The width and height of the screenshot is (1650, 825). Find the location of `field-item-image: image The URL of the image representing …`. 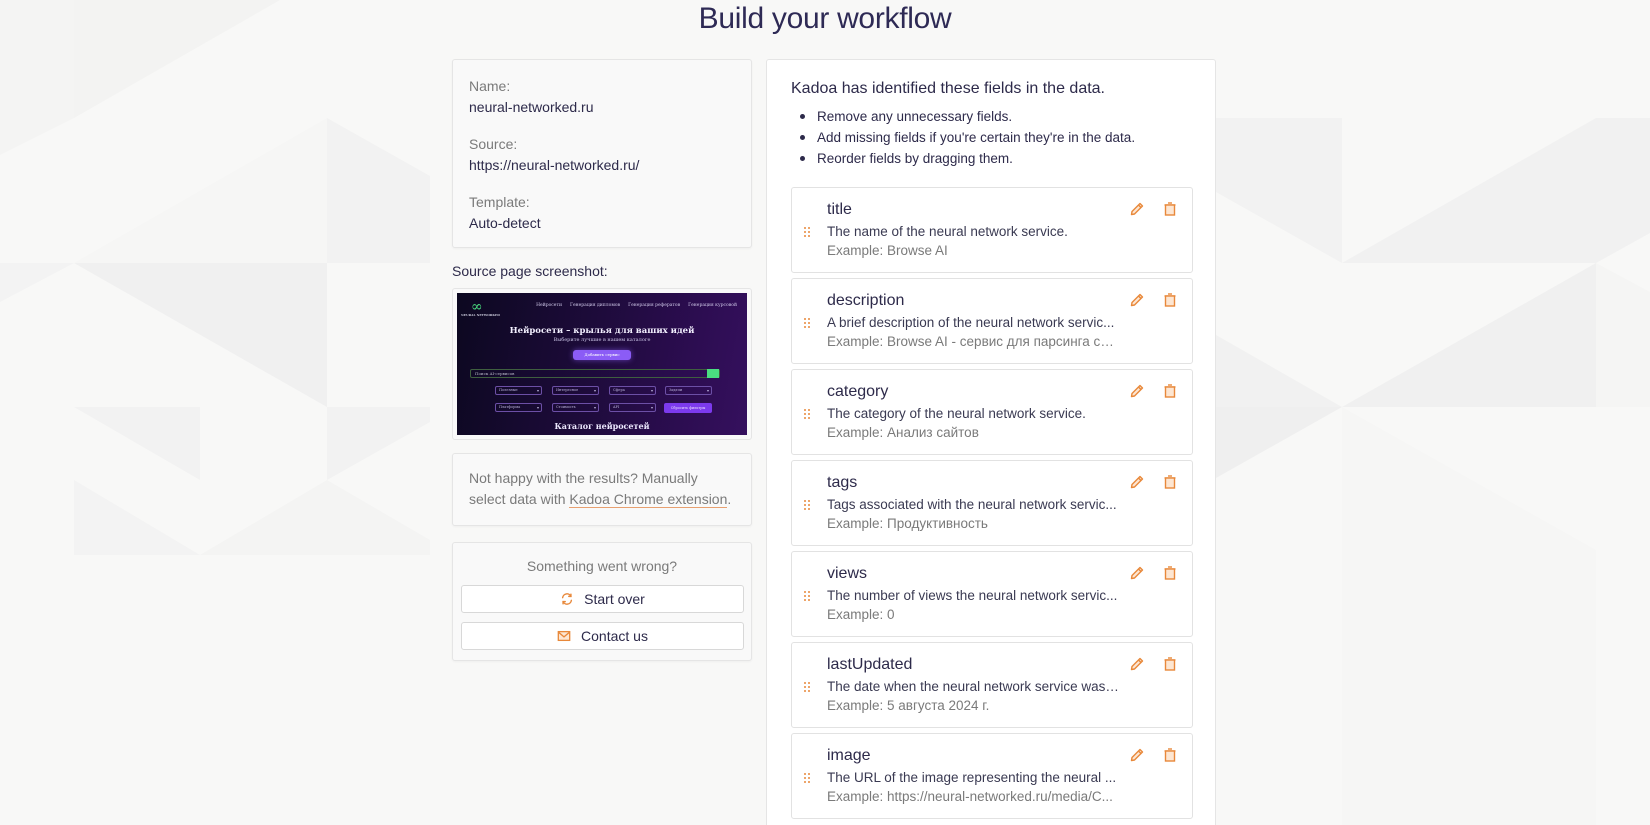

field-item-image: image The URL of the image representing … is located at coordinates (992, 776).